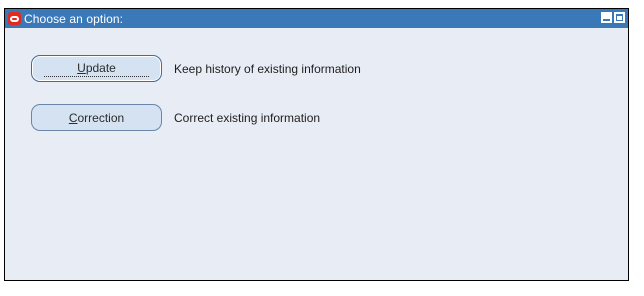 The image size is (644, 296). I want to click on update-description: Keep history of existing information, so click(267, 68).